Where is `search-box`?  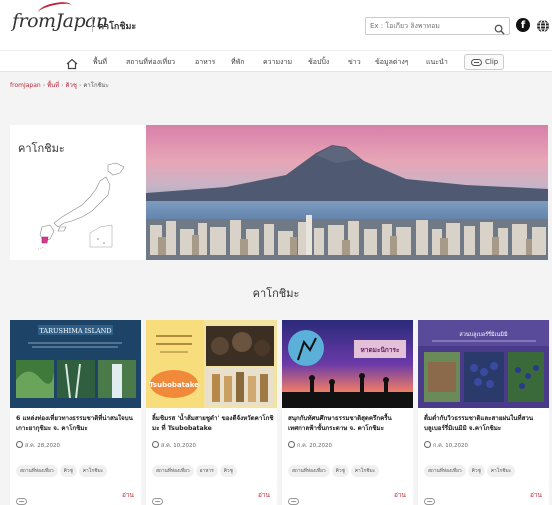
search-box is located at coordinates (437, 26).